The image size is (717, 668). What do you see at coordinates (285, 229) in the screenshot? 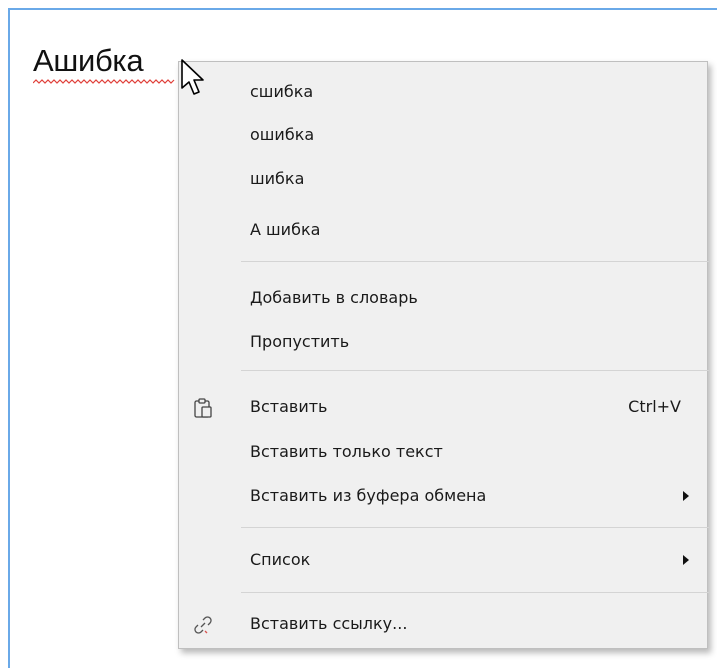
I see `suggestion-label: А шибка` at bounding box center [285, 229].